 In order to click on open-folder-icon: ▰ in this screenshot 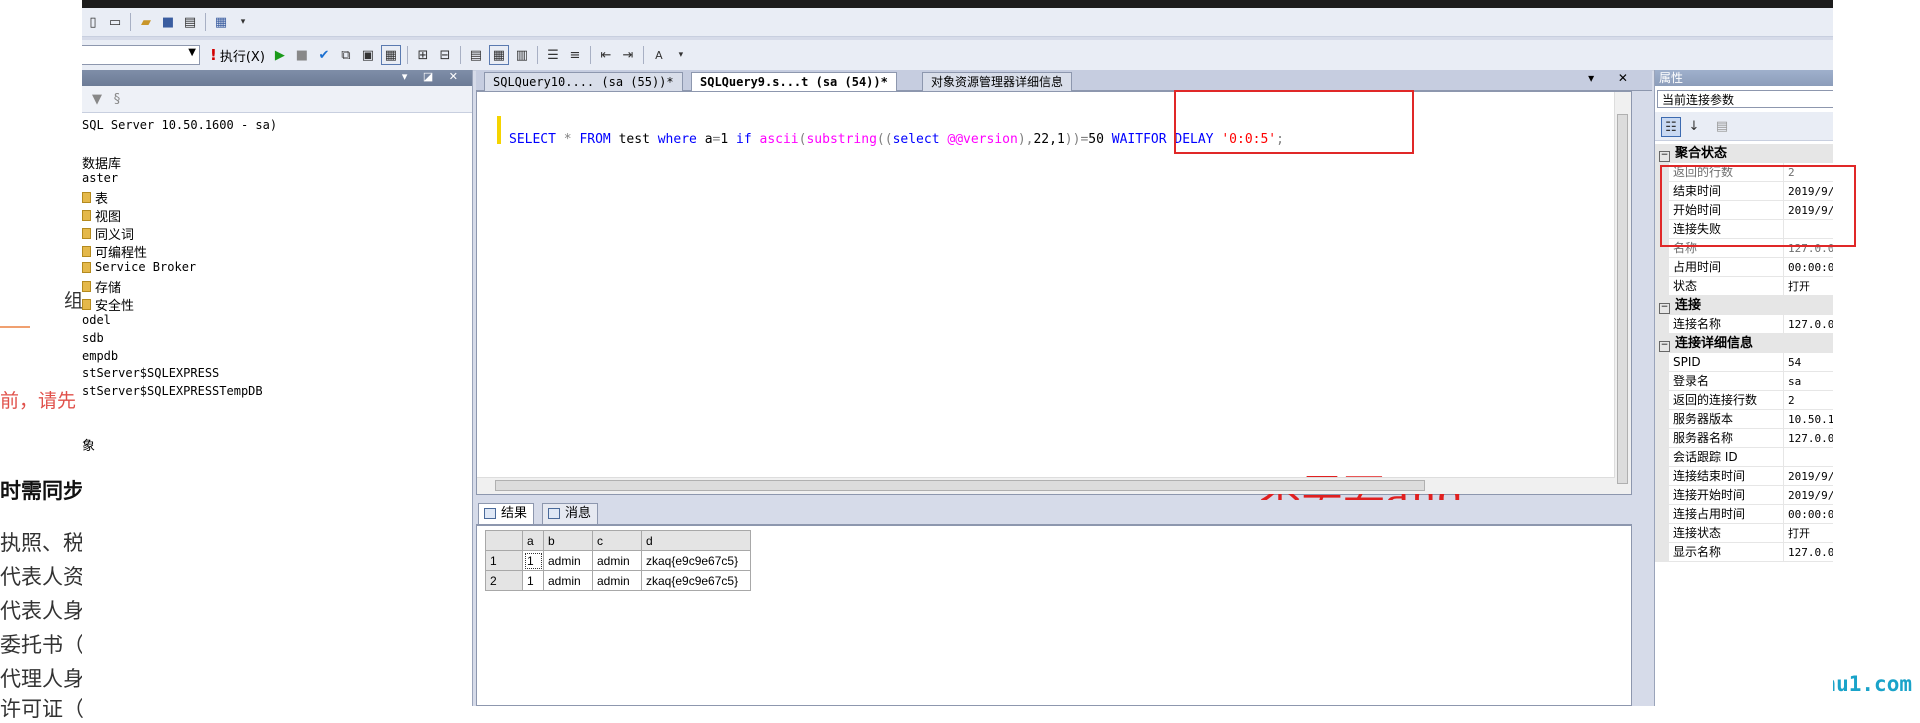, I will do `click(146, 22)`.